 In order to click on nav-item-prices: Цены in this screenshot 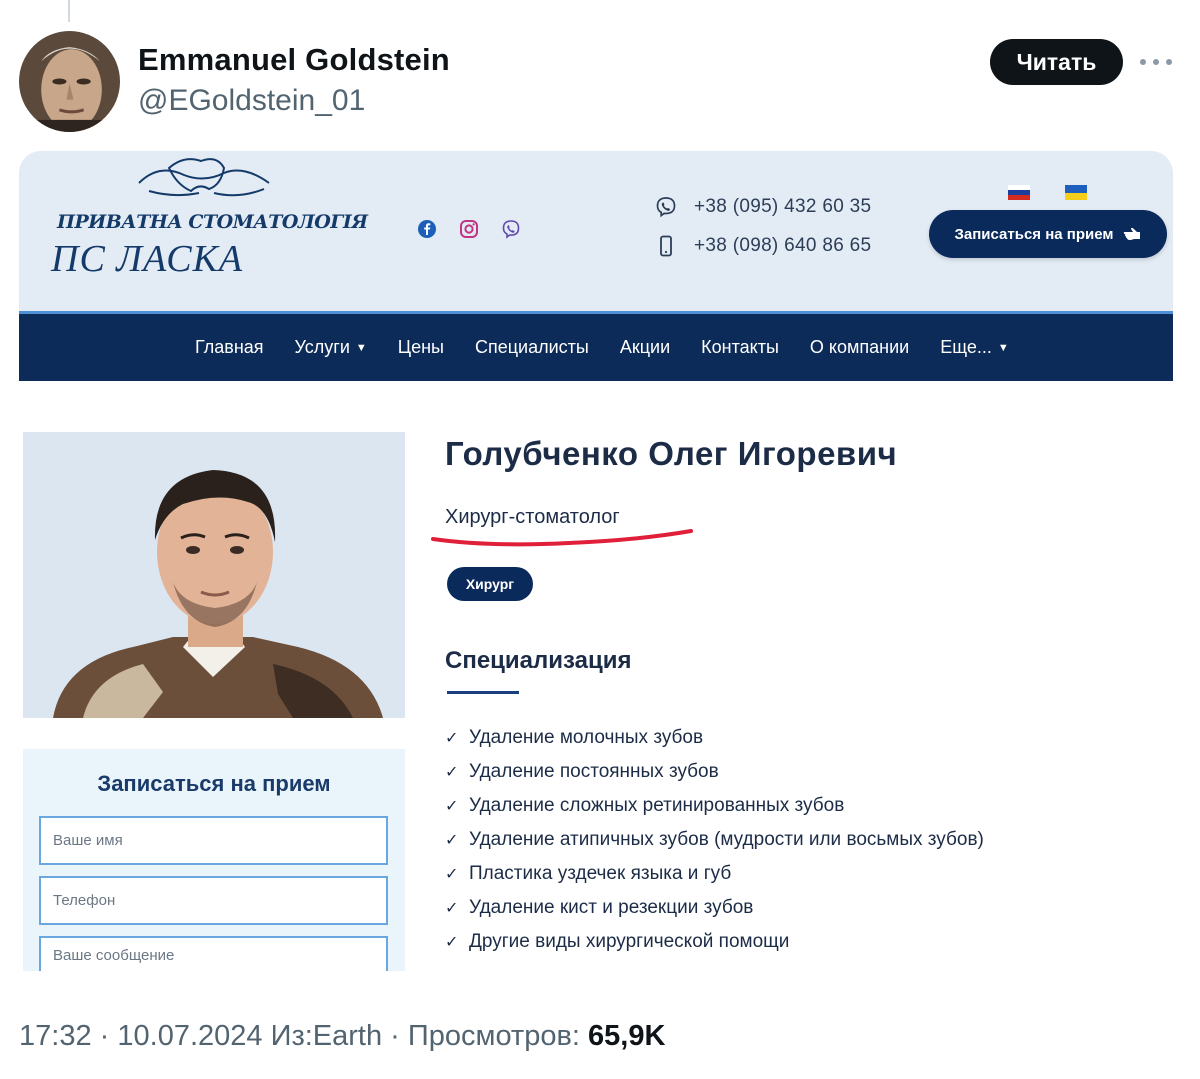, I will do `click(421, 347)`.